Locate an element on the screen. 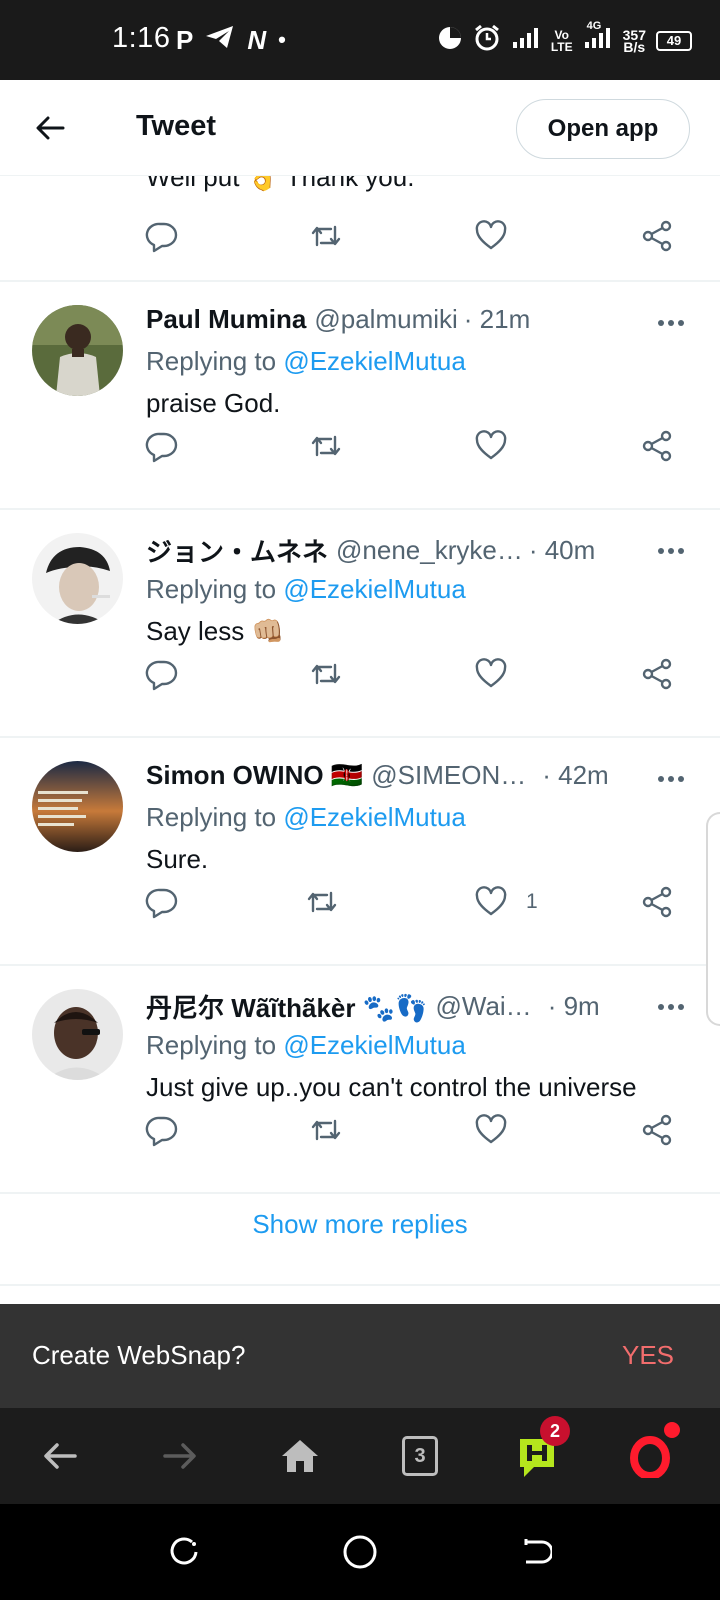 This screenshot has height=1600, width=720. battery-indicator: 49 is located at coordinates (674, 40).